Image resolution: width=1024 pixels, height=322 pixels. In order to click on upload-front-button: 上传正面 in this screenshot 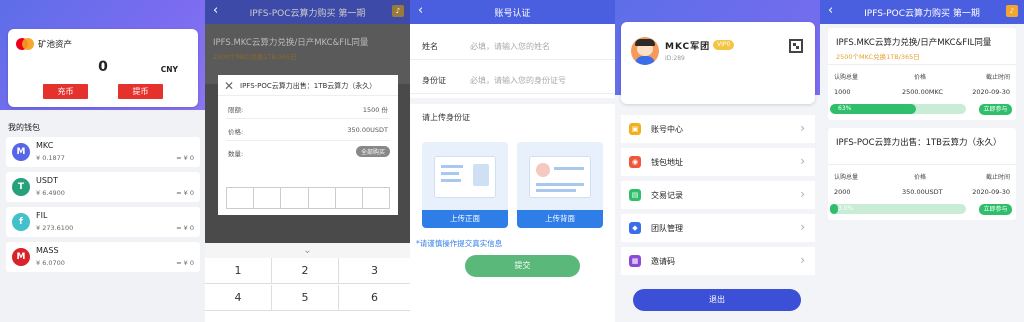, I will do `click(465, 219)`.